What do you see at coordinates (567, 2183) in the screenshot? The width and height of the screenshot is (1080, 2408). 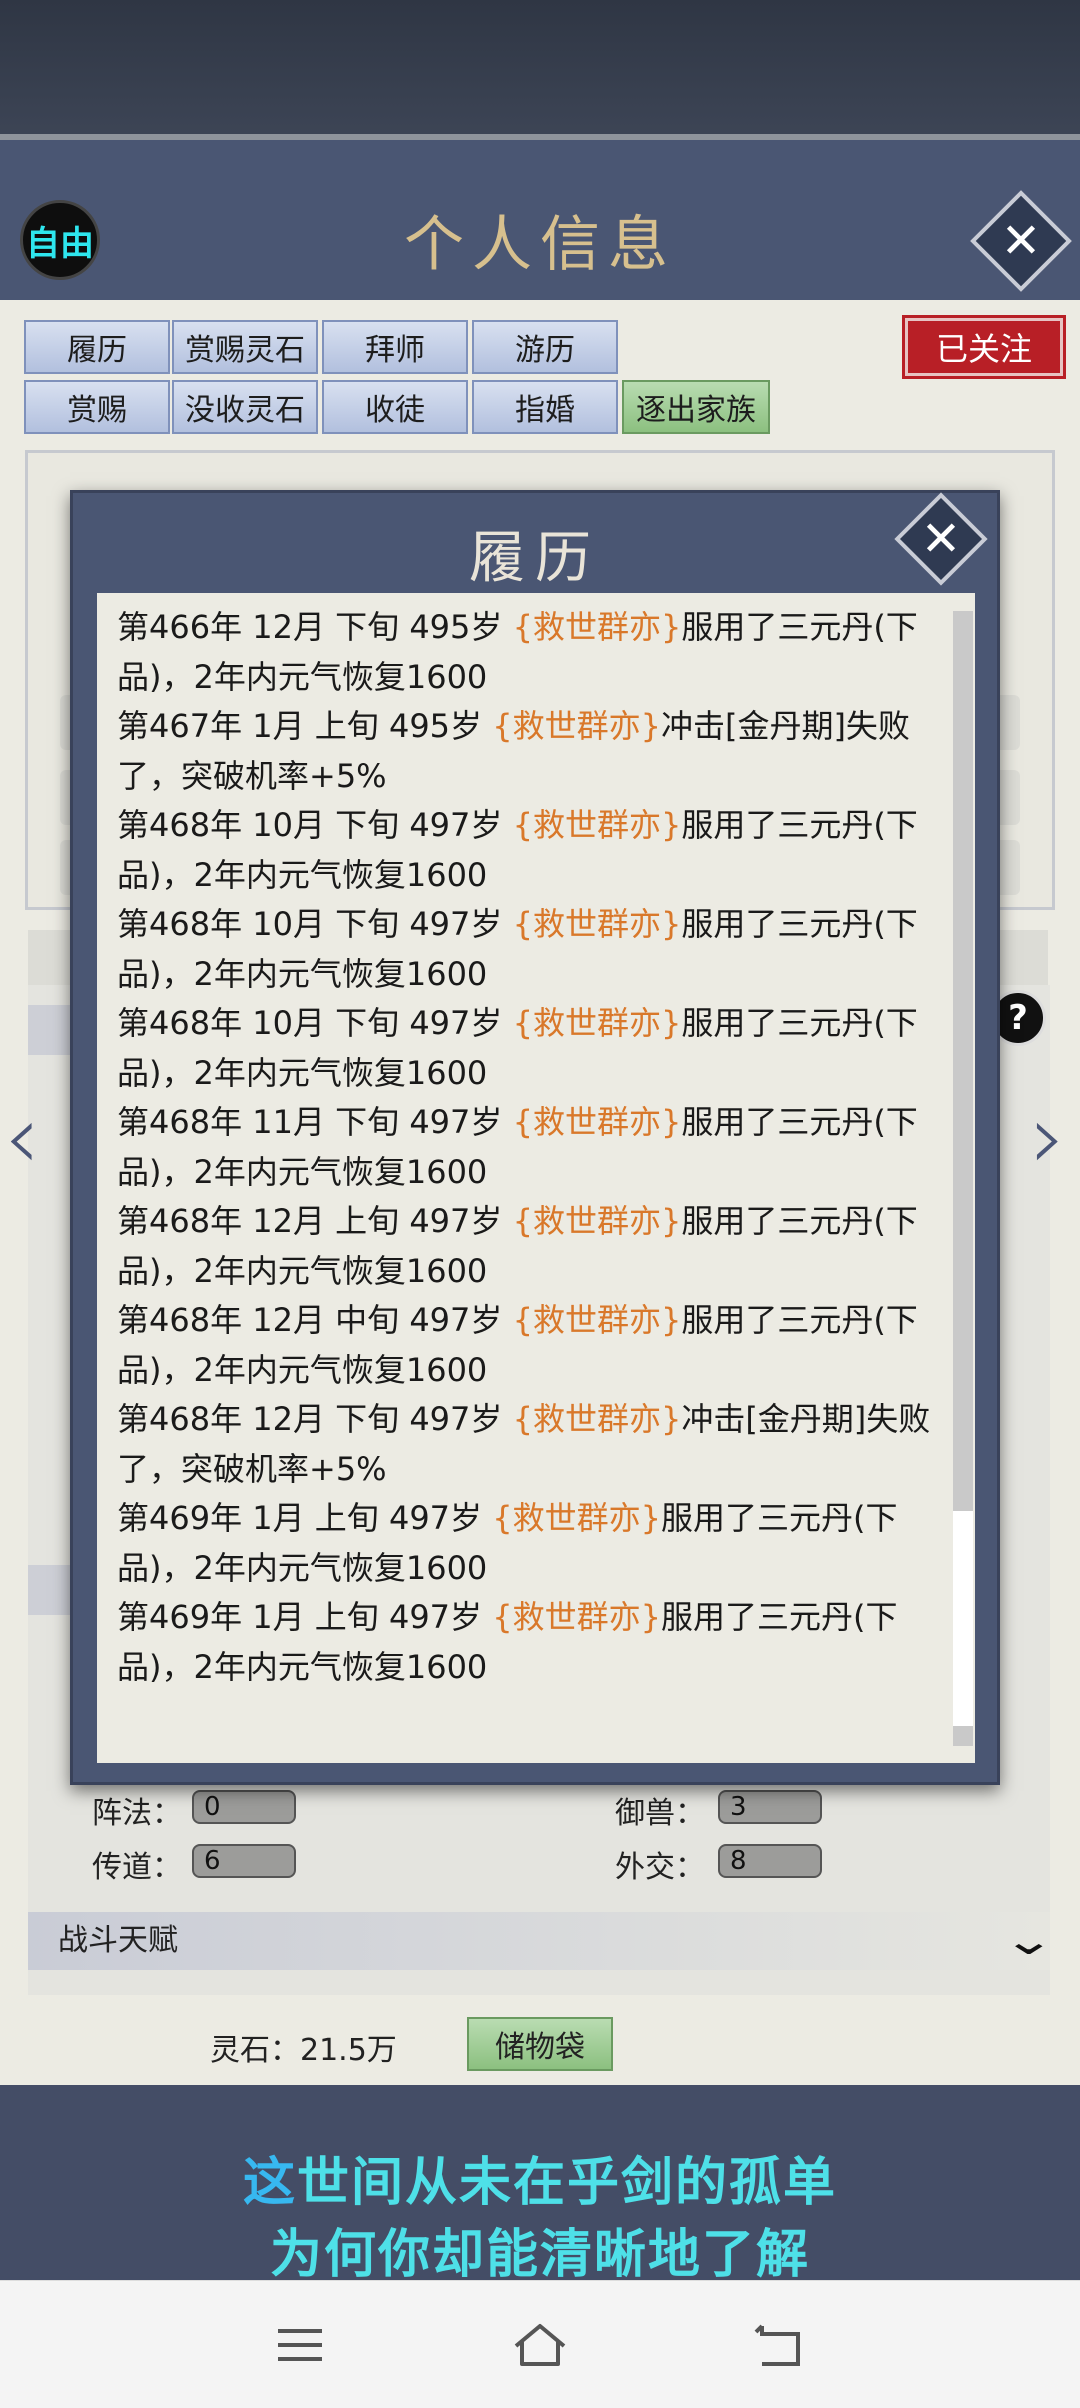 I see `subtitle-line-1-rest: 世间从未在乎剑的孤单` at bounding box center [567, 2183].